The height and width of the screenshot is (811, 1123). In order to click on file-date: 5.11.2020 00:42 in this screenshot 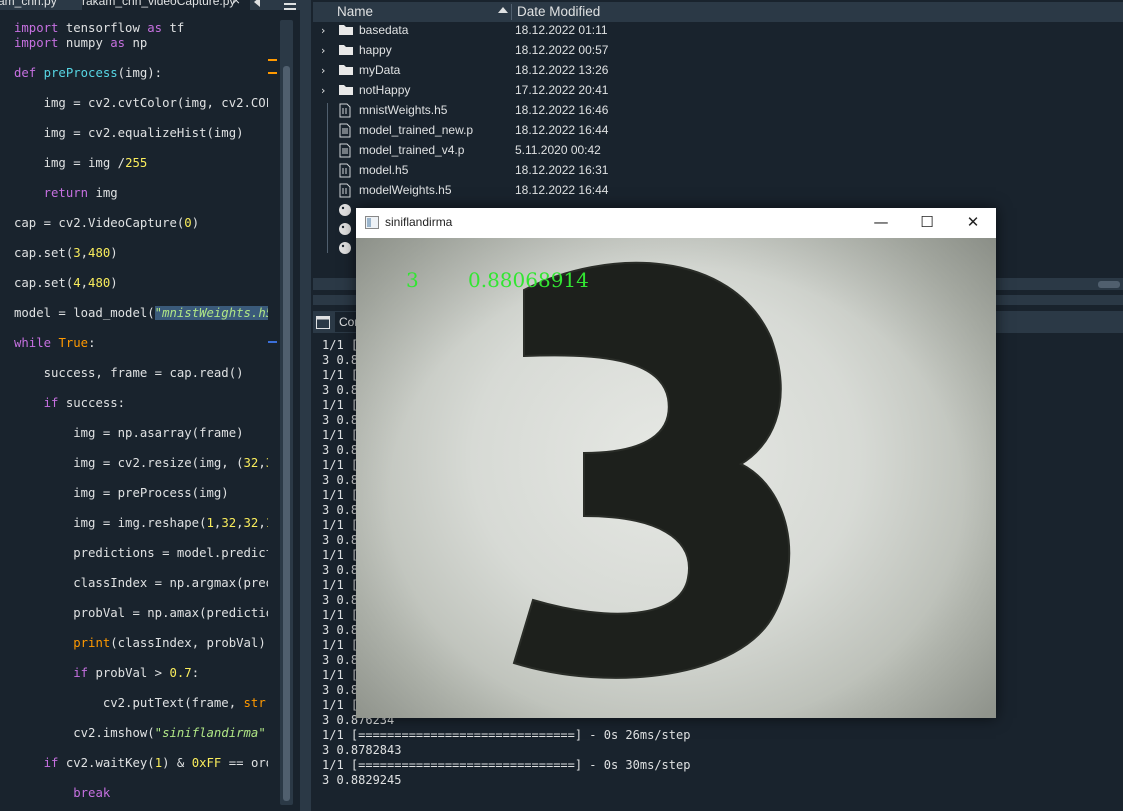, I will do `click(558, 150)`.